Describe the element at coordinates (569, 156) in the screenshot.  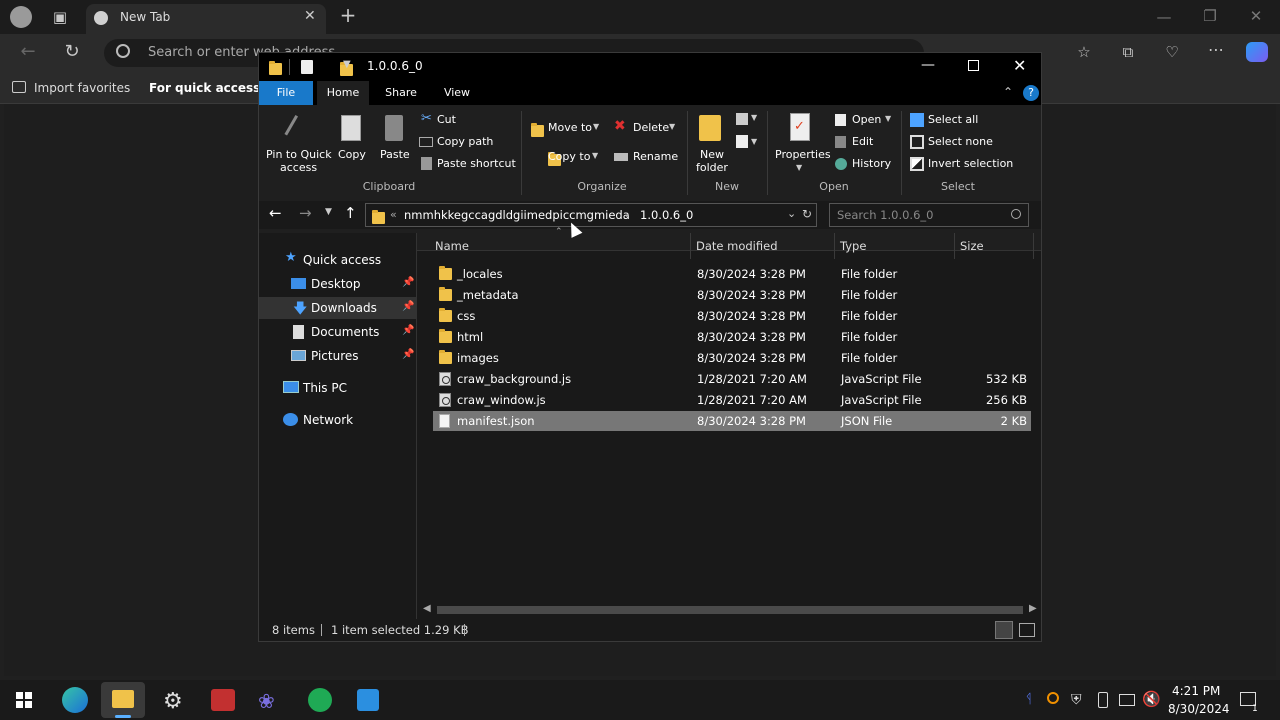
I see `copy-to-button: Copy to` at that location.